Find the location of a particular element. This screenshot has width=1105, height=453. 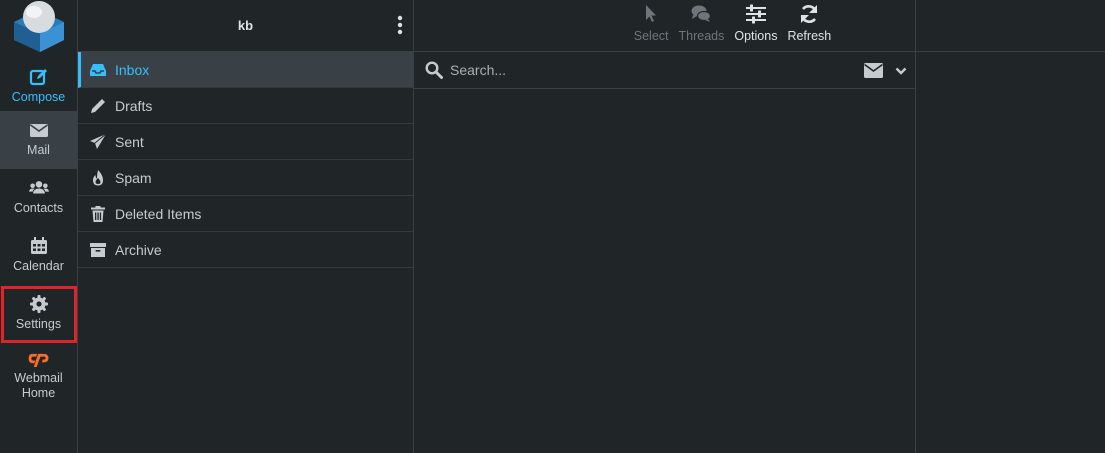

archive-box-icon is located at coordinates (98, 249).